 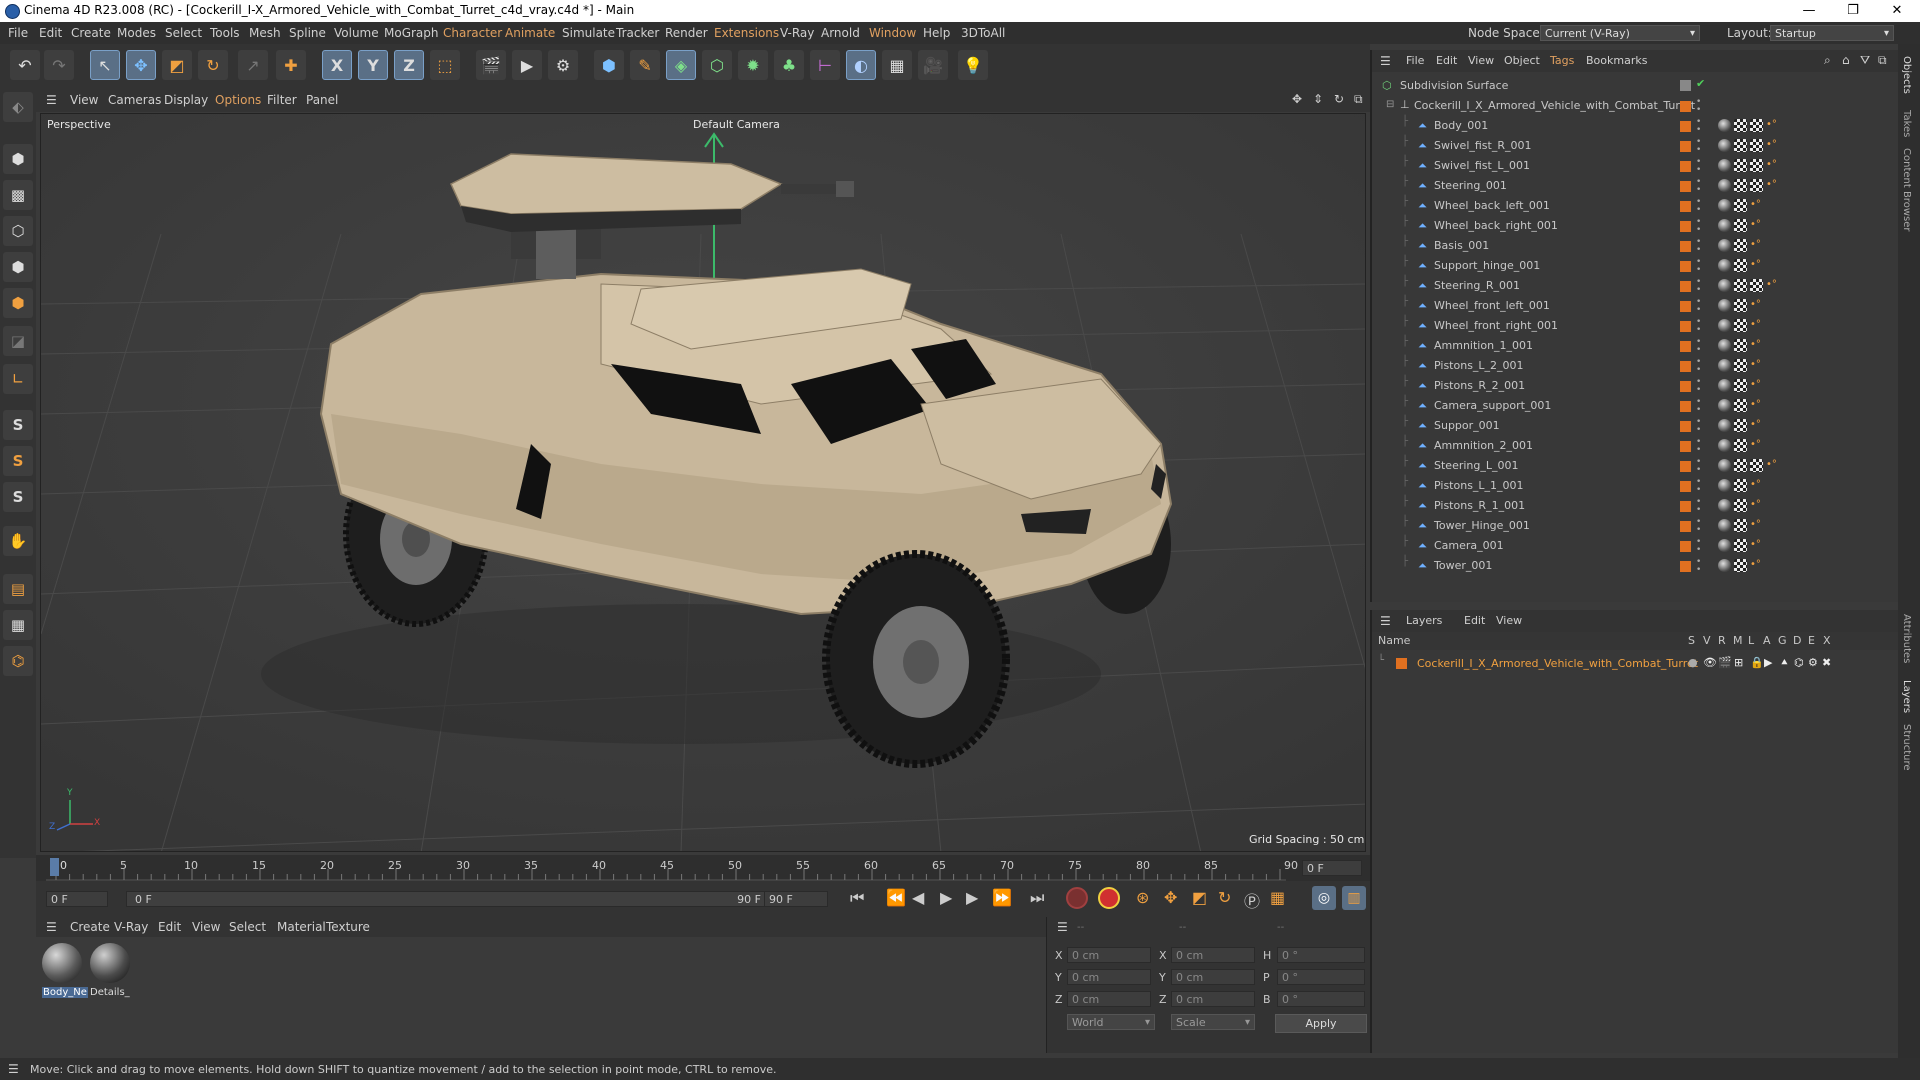 I want to click on current-frame-field: 0 F, so click(x=1332, y=868).